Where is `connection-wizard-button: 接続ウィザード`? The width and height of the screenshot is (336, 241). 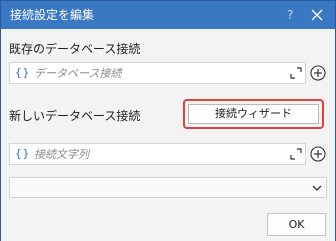
connection-wizard-button: 接続ウィザード is located at coordinates (253, 114).